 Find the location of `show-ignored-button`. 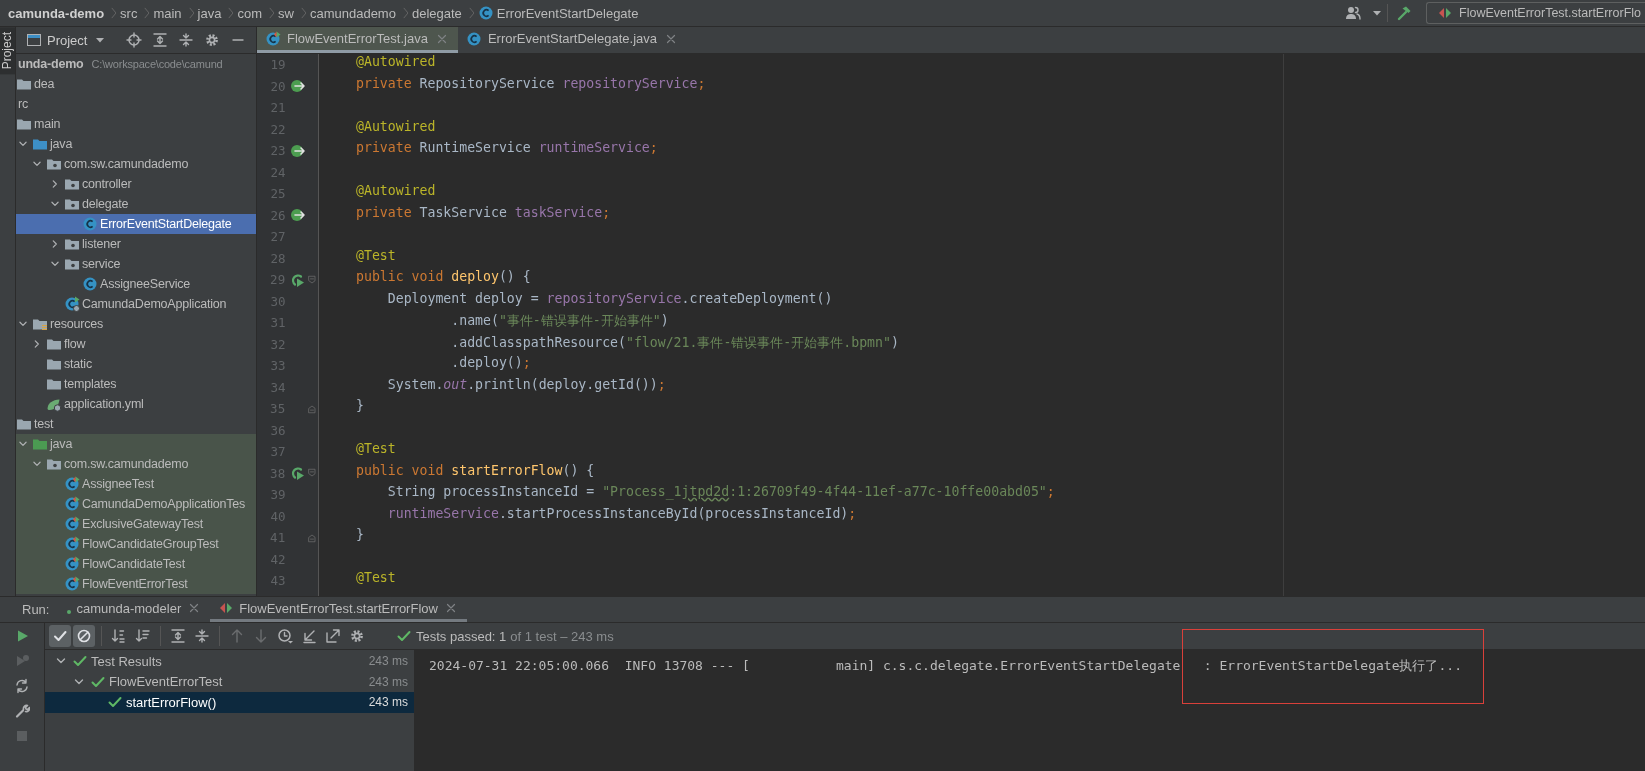

show-ignored-button is located at coordinates (84, 636).